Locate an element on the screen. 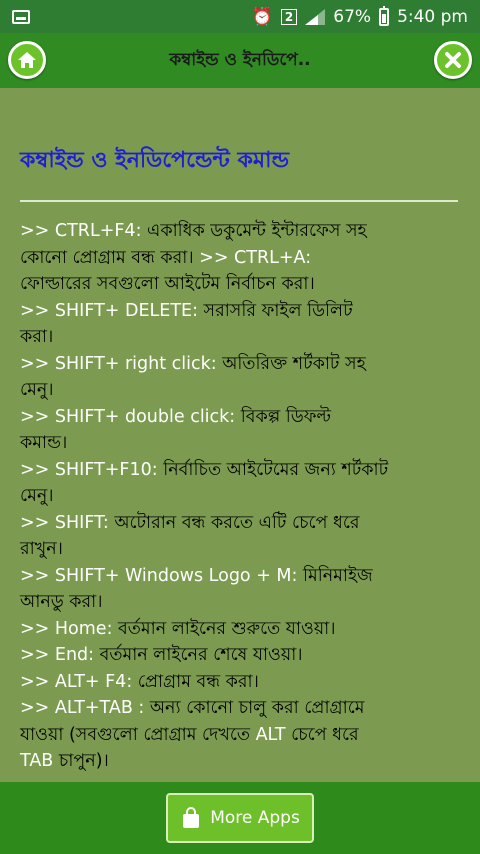 This screenshot has width=480, height=854. article-line: >> ALT+ F4: প্রোগ্রাম বন্ধ করা। is located at coordinates (139, 681).